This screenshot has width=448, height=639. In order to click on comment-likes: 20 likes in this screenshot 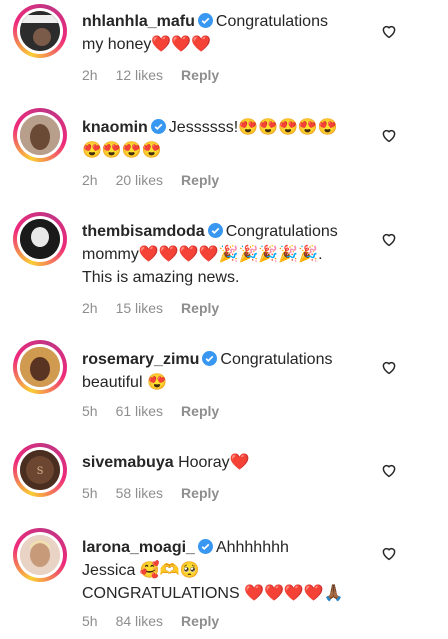, I will do `click(139, 180)`.